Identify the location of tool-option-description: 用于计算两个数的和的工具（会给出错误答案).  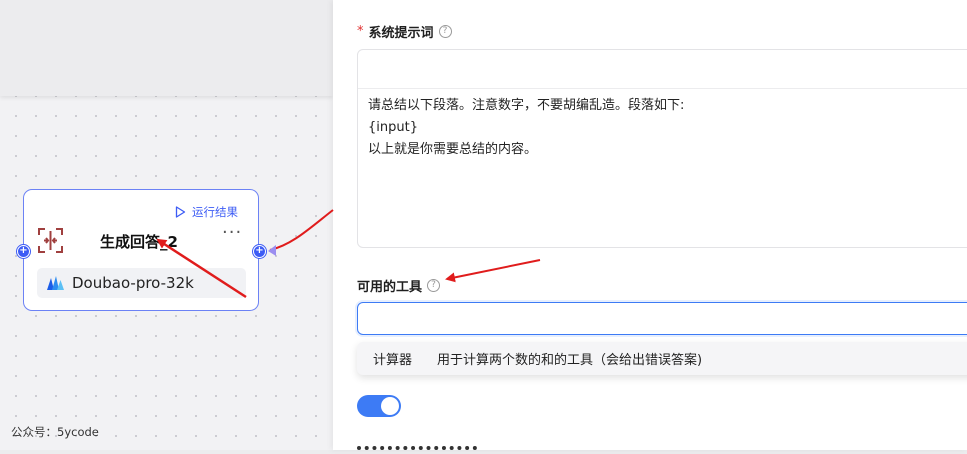
(570, 360).